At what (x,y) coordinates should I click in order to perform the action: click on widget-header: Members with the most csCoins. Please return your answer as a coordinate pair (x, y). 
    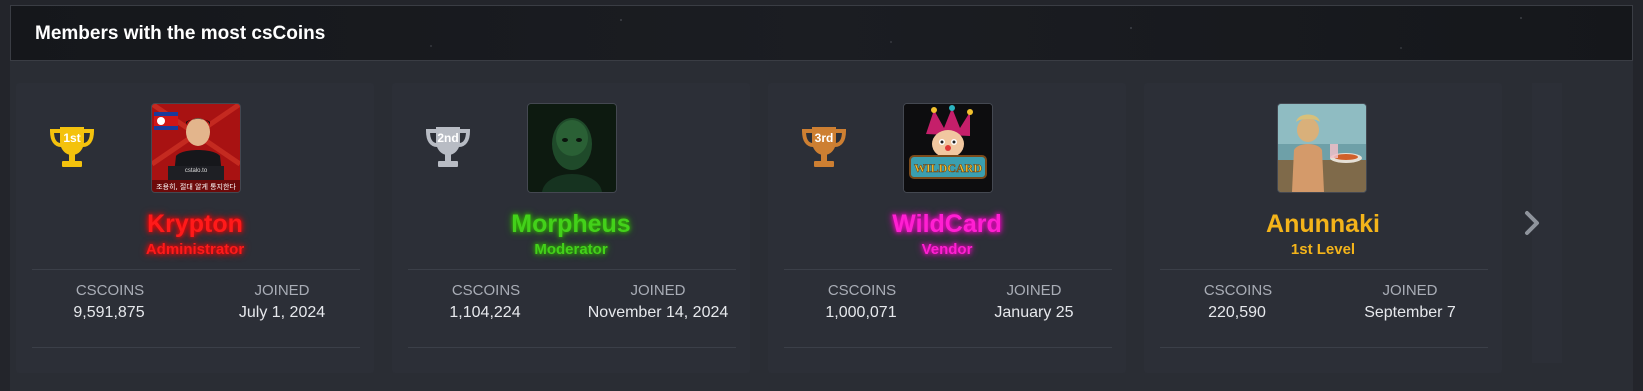
    Looking at the image, I should click on (821, 33).